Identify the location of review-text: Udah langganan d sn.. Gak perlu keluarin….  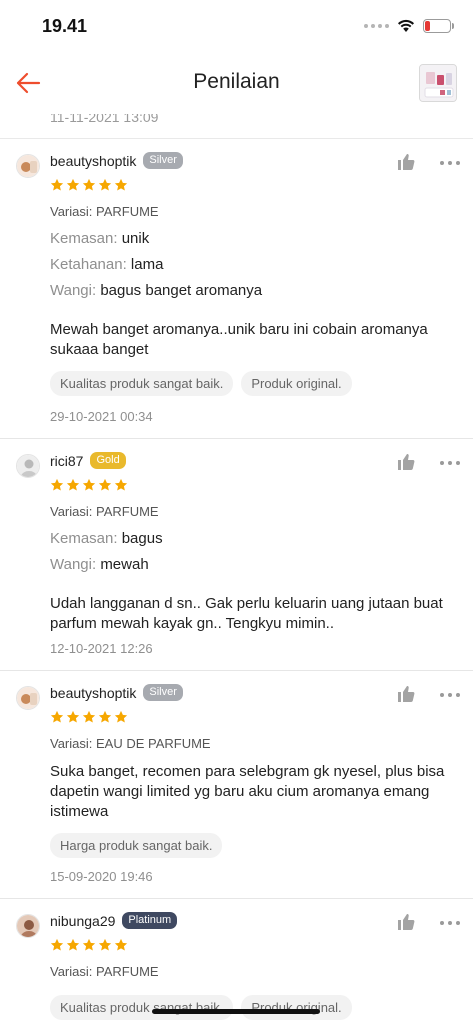
(246, 613).